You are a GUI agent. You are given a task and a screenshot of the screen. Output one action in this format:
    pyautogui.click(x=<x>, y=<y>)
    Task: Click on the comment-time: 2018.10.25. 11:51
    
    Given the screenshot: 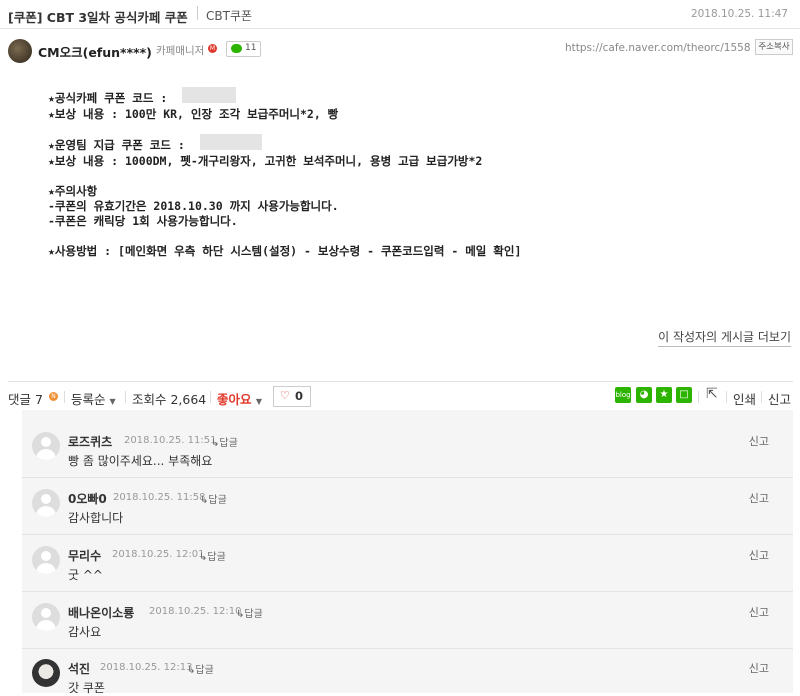 What is the action you would take?
    pyautogui.click(x=170, y=440)
    